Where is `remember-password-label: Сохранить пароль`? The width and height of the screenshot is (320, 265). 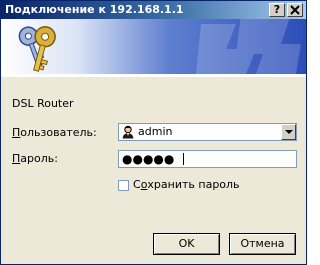 remember-password-label: Сохранить пароль is located at coordinates (186, 185).